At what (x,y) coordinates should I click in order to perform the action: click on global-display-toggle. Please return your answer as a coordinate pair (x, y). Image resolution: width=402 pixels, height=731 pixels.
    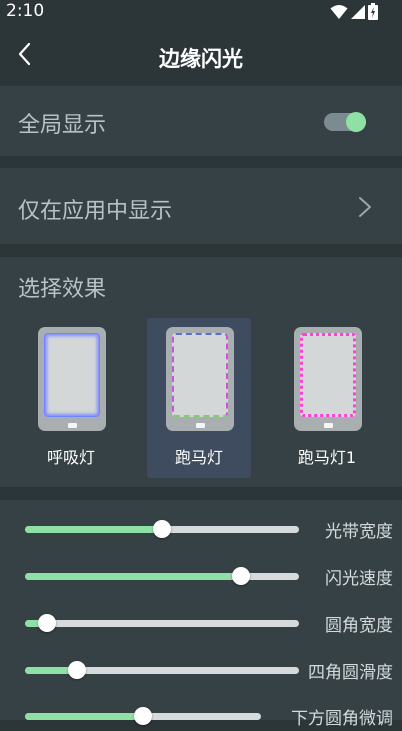
    Looking at the image, I should click on (345, 122).